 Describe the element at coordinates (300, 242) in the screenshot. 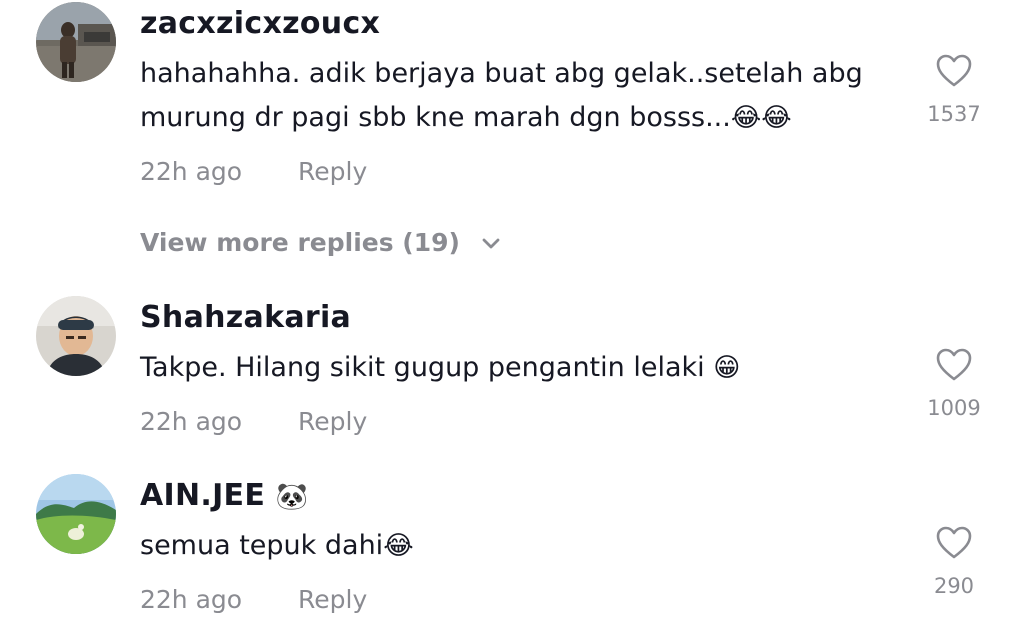

I see `view-more-label: View more replies (19)` at that location.